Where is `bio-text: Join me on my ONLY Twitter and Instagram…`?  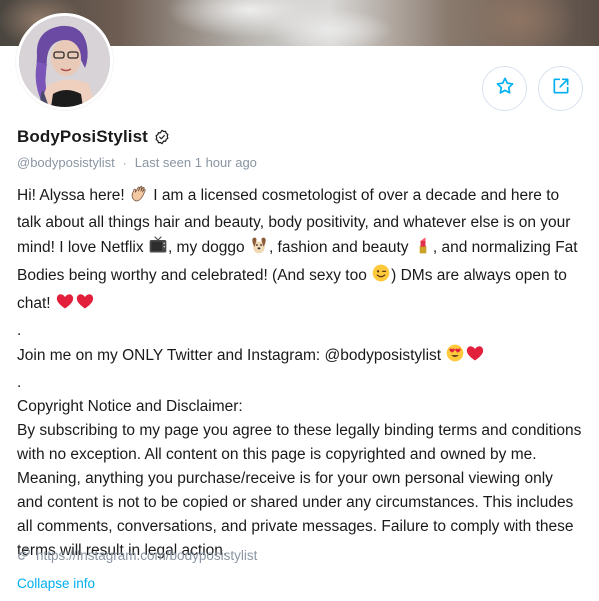
bio-text: Join me on my ONLY Twitter and Instagram… is located at coordinates (231, 355).